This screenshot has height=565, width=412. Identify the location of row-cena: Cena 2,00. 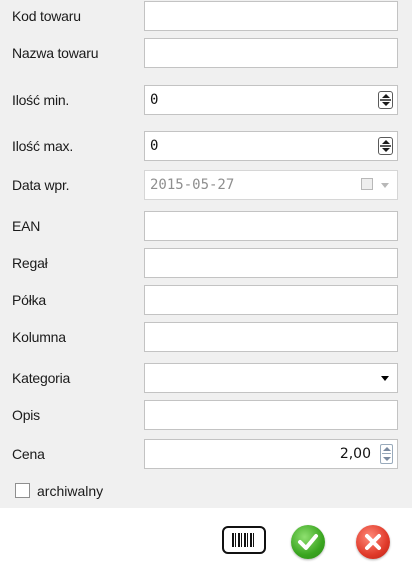
(206, 454).